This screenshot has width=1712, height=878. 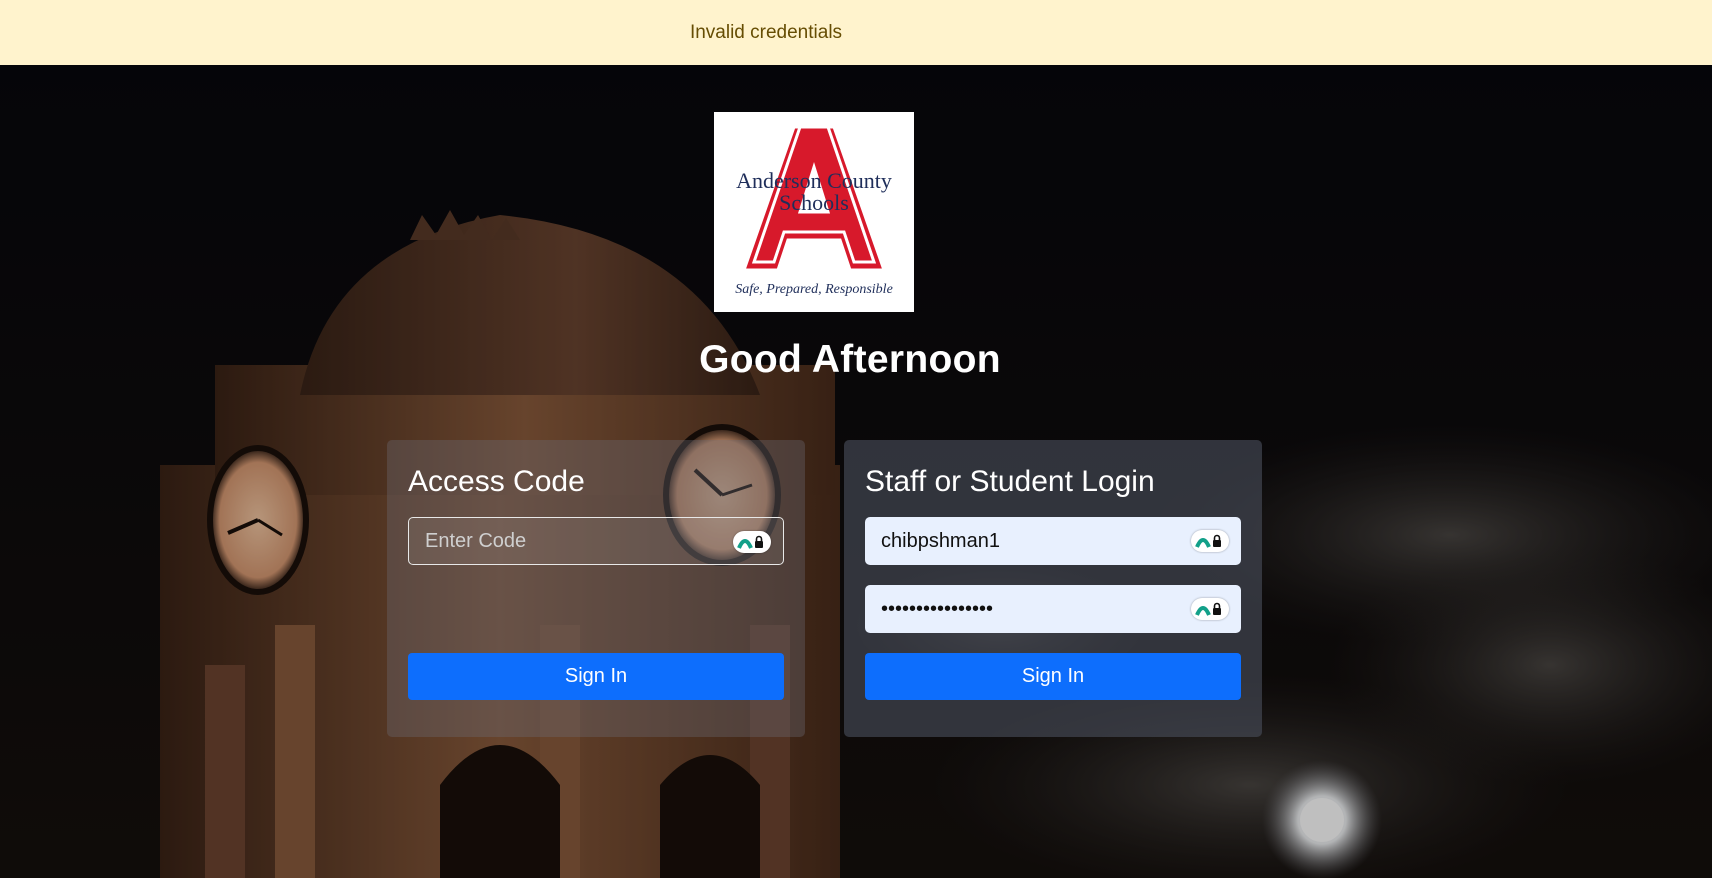 I want to click on error-alert: Invalid credentials, so click(x=856, y=33).